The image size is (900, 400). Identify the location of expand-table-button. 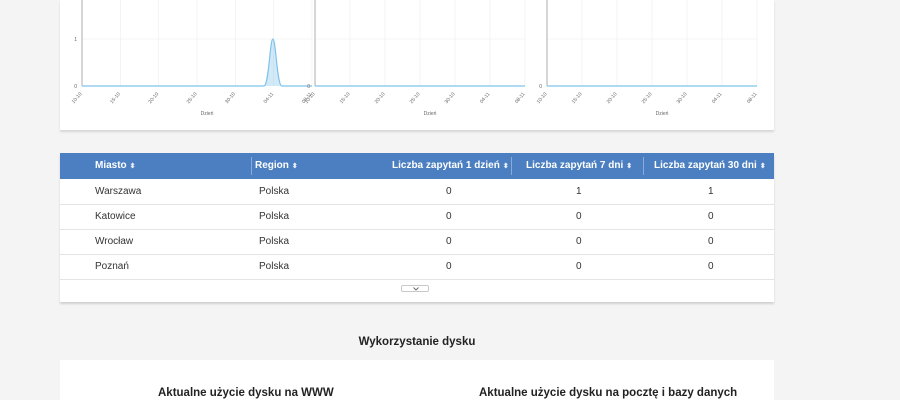
(415, 288).